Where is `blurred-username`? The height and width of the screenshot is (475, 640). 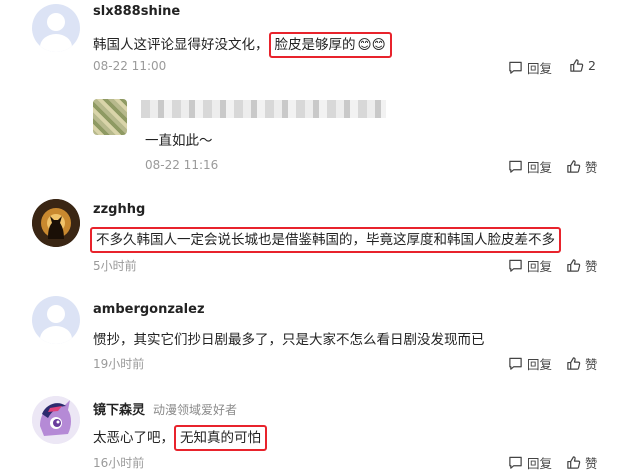 blurred-username is located at coordinates (263, 109).